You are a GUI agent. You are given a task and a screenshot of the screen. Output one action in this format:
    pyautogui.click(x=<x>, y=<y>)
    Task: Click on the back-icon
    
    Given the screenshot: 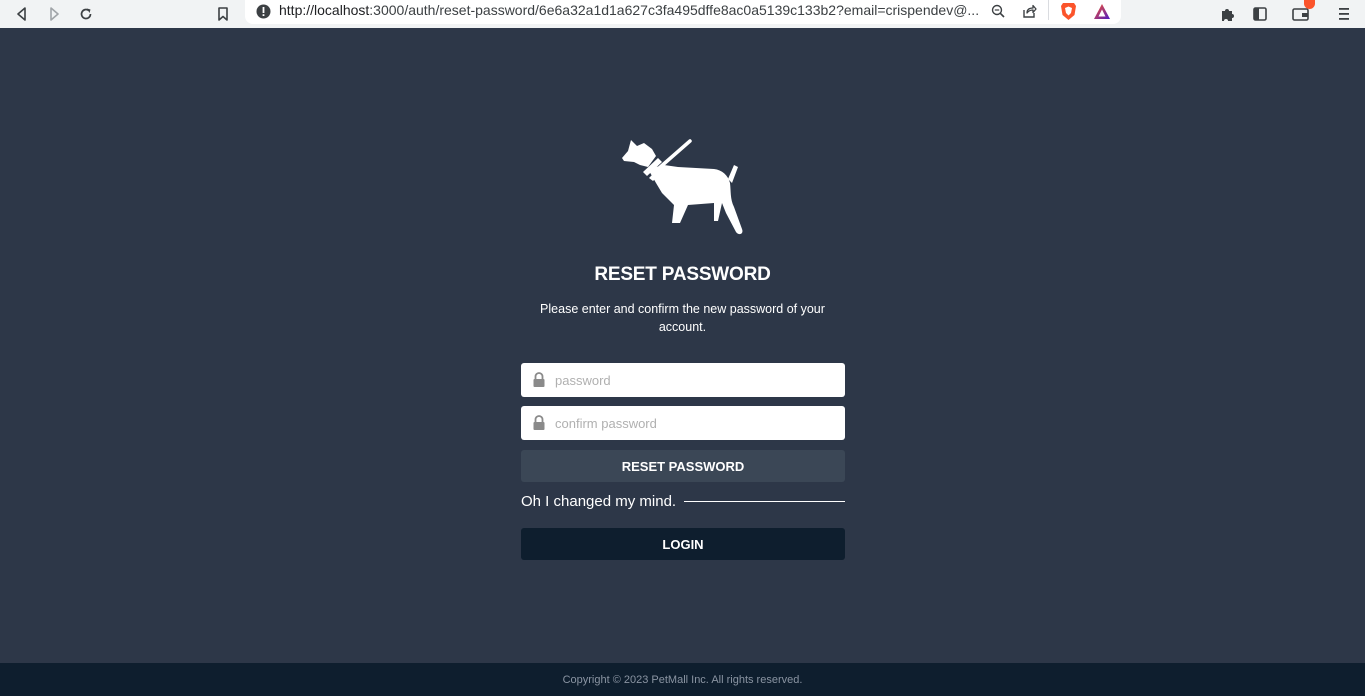 What is the action you would take?
    pyautogui.click(x=22, y=14)
    